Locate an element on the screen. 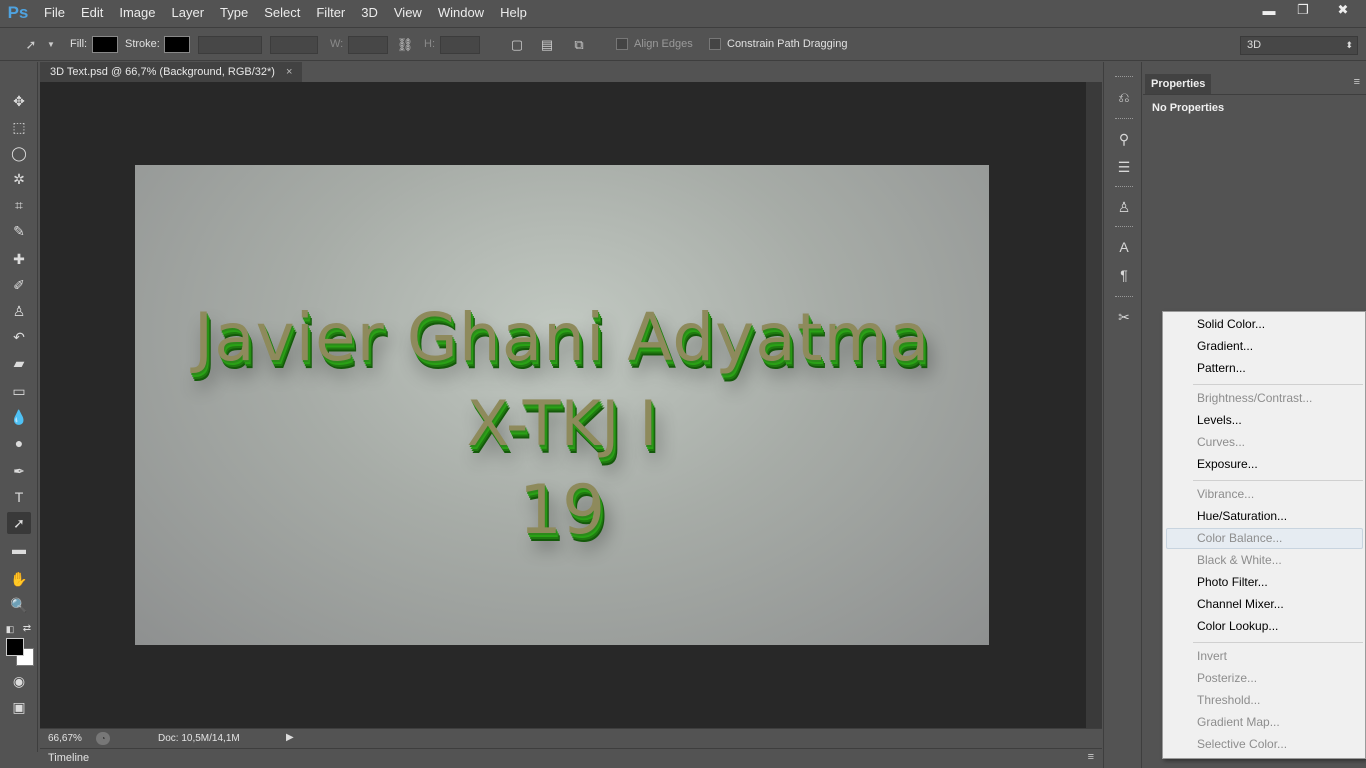  menu-item-invert: Invert is located at coordinates (1212, 656).